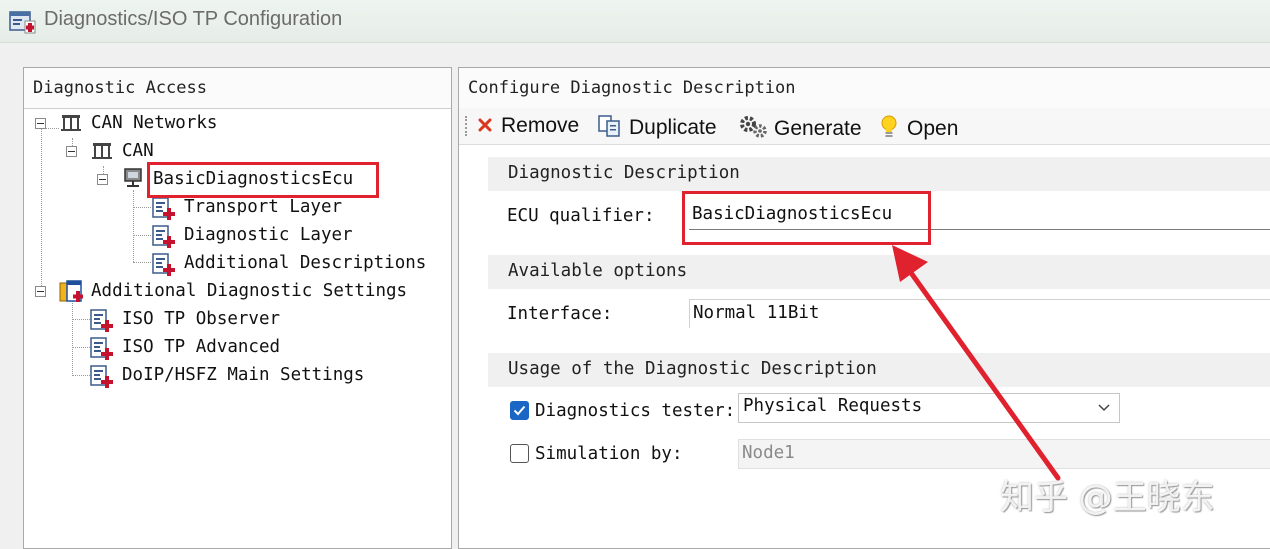 The image size is (1270, 549). What do you see at coordinates (753, 127) in the screenshot?
I see `gears-icon` at bounding box center [753, 127].